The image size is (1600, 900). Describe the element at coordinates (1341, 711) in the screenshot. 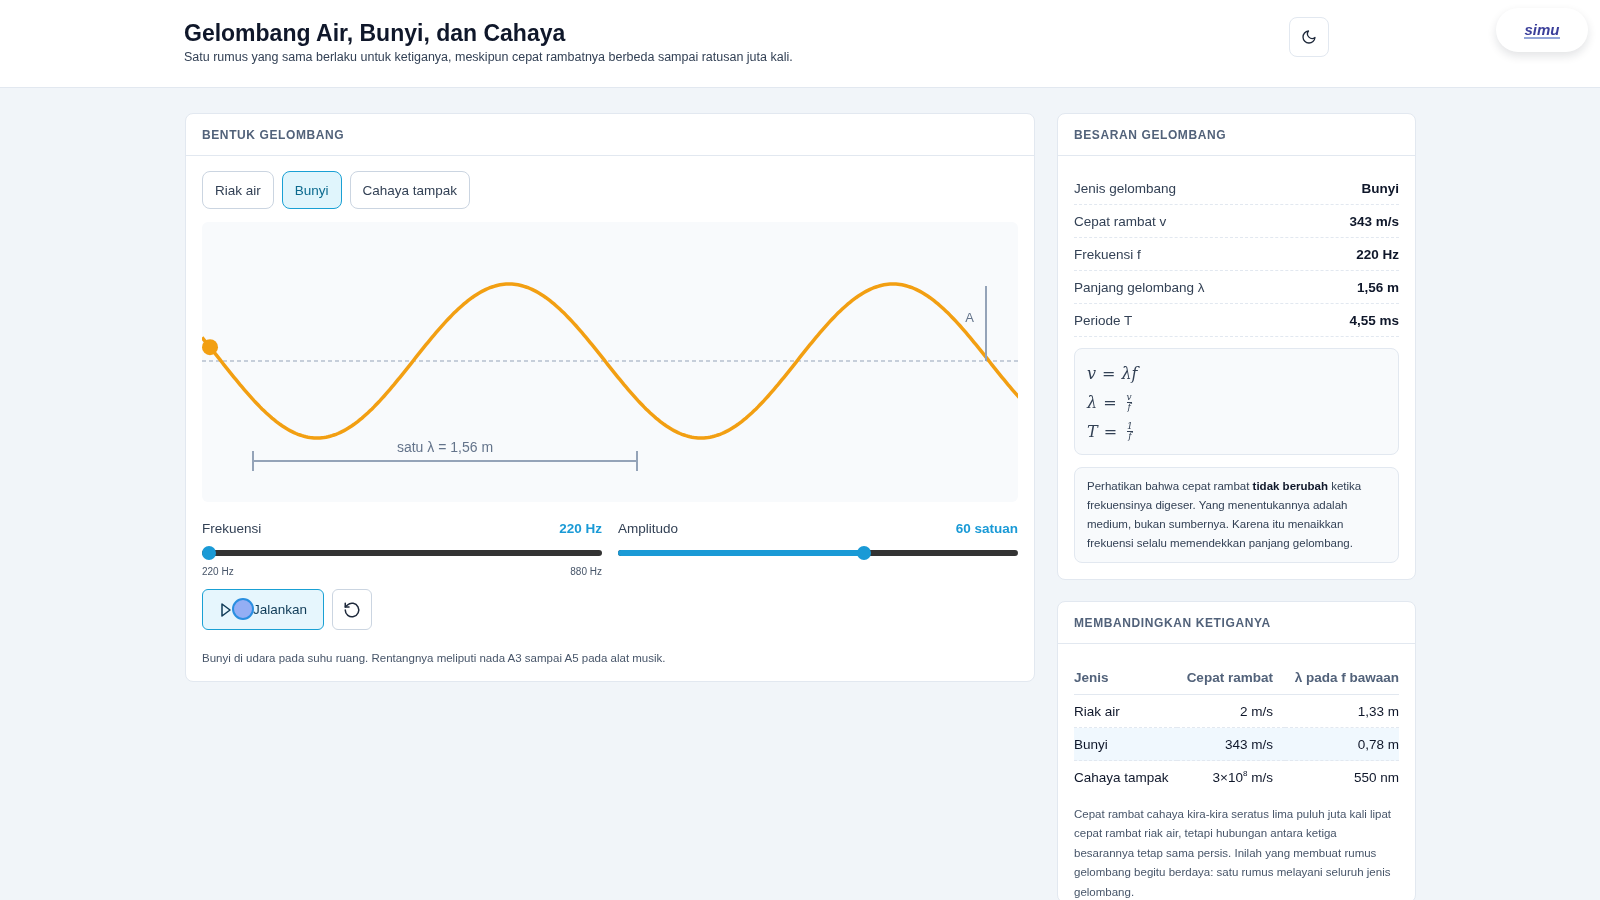

I see `table-cell: 1,33 m` at that location.